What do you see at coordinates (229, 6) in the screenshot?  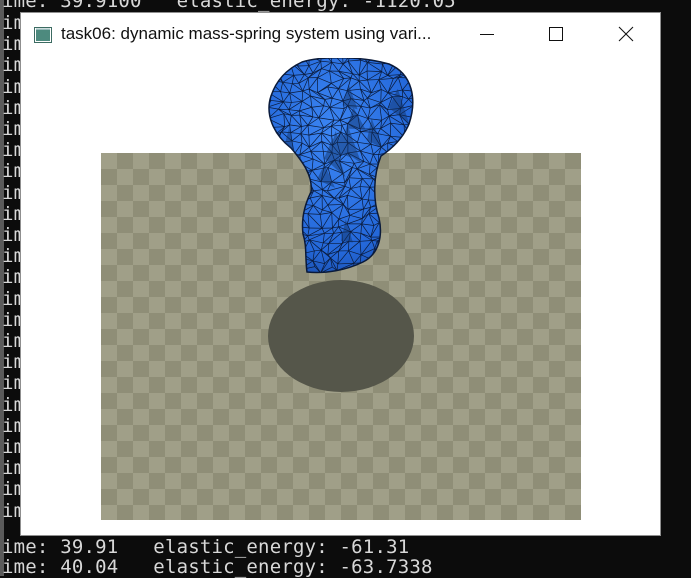 I see `console-line: ime: 39.9100 elastic_energy: -1120.05` at bounding box center [229, 6].